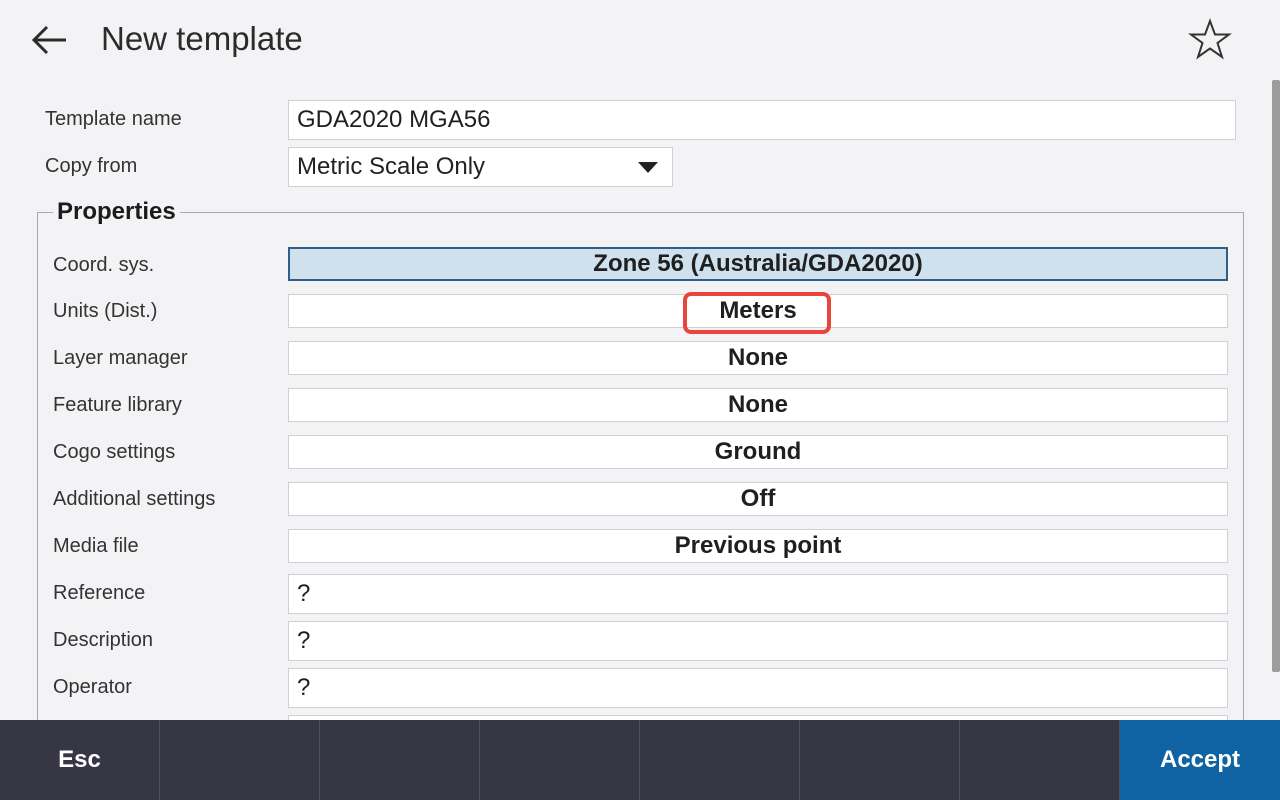  I want to click on vertical-scrollbar, so click(1276, 376).